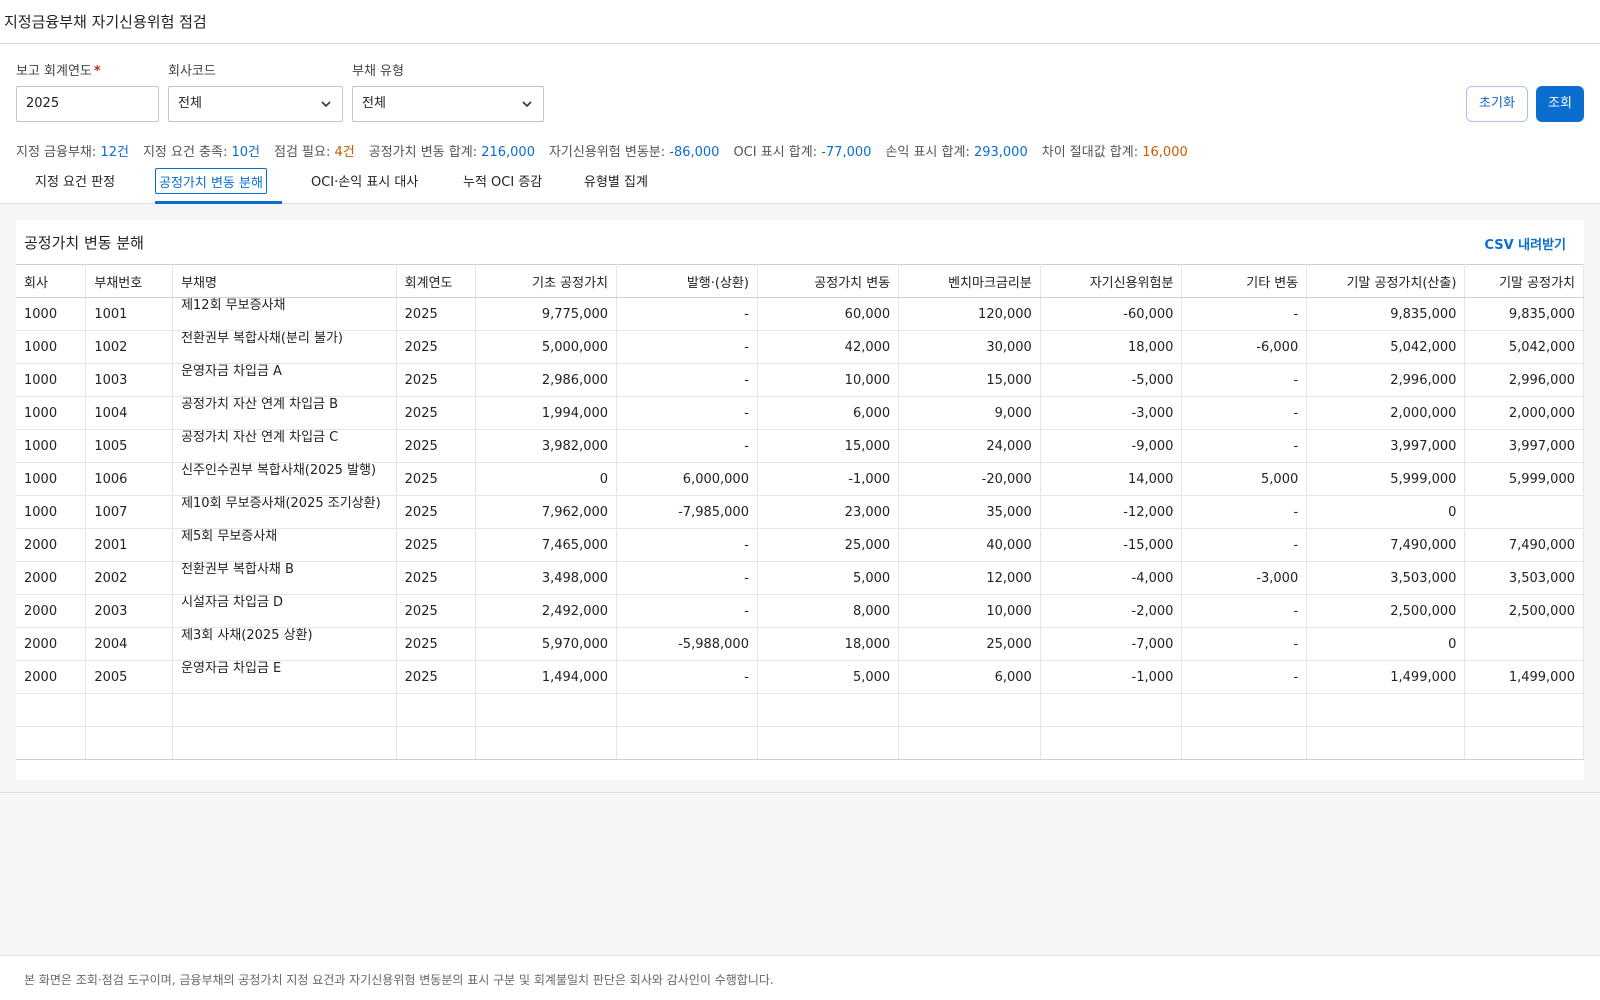  Describe the element at coordinates (1386, 281) in the screenshot. I see `column-header: 기말 공정가치(산출)` at that location.